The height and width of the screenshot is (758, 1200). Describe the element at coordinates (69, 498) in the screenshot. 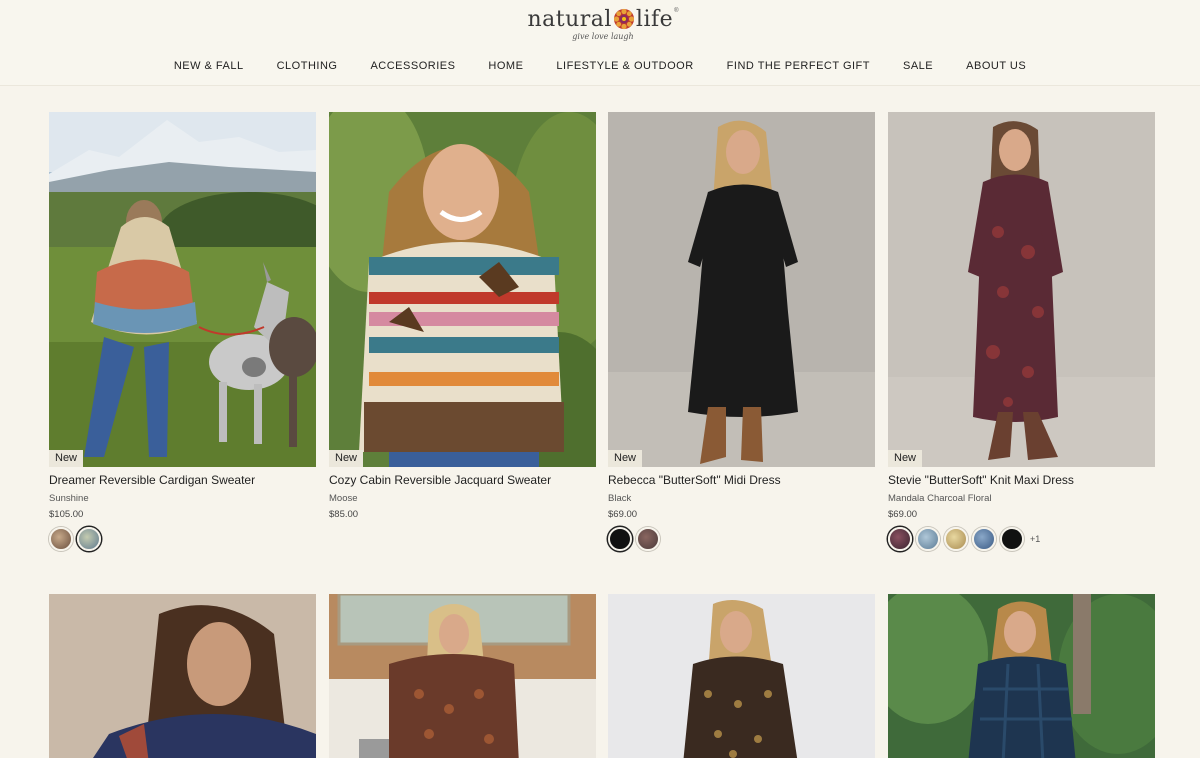

I see `product-variant: Sunshine` at that location.